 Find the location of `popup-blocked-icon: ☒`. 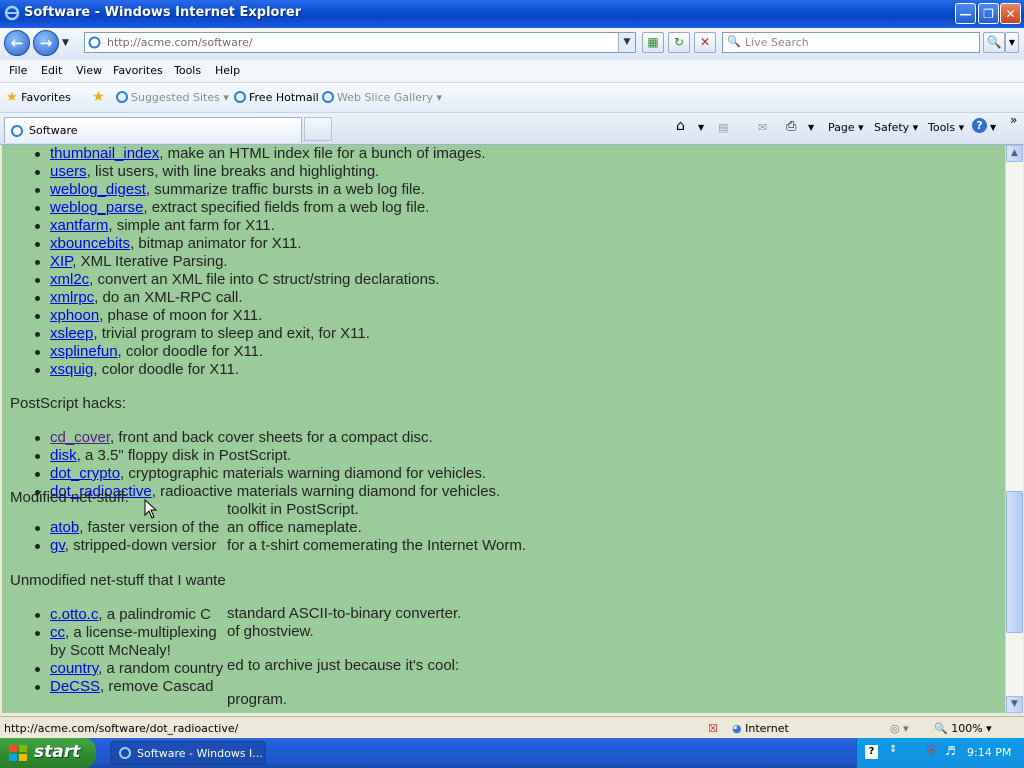

popup-blocked-icon: ☒ is located at coordinates (713, 728).